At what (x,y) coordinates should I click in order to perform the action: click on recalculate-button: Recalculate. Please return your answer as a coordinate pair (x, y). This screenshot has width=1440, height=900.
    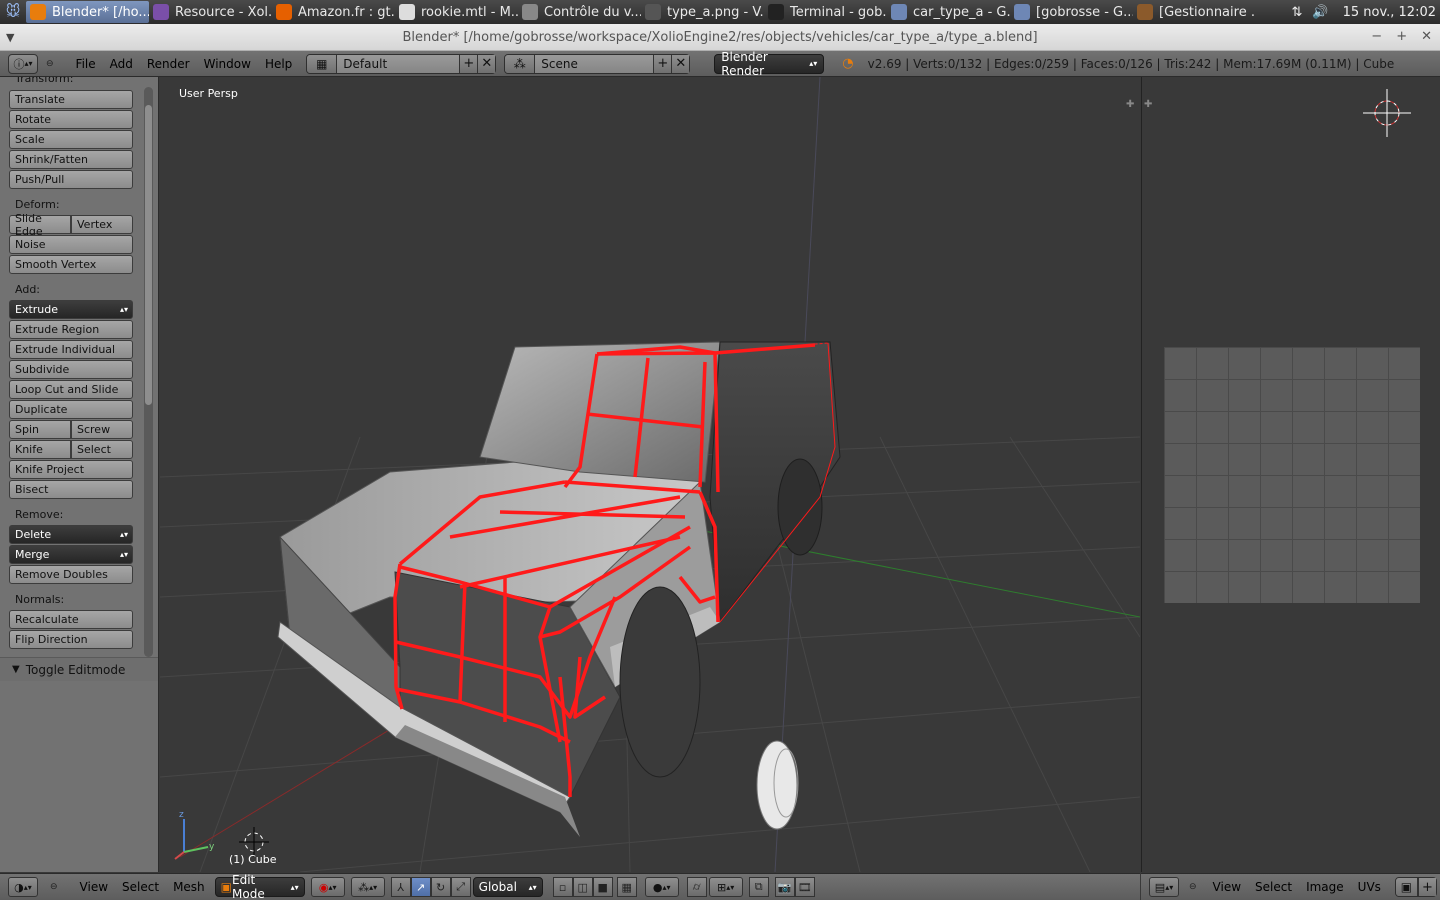
    Looking at the image, I should click on (71, 619).